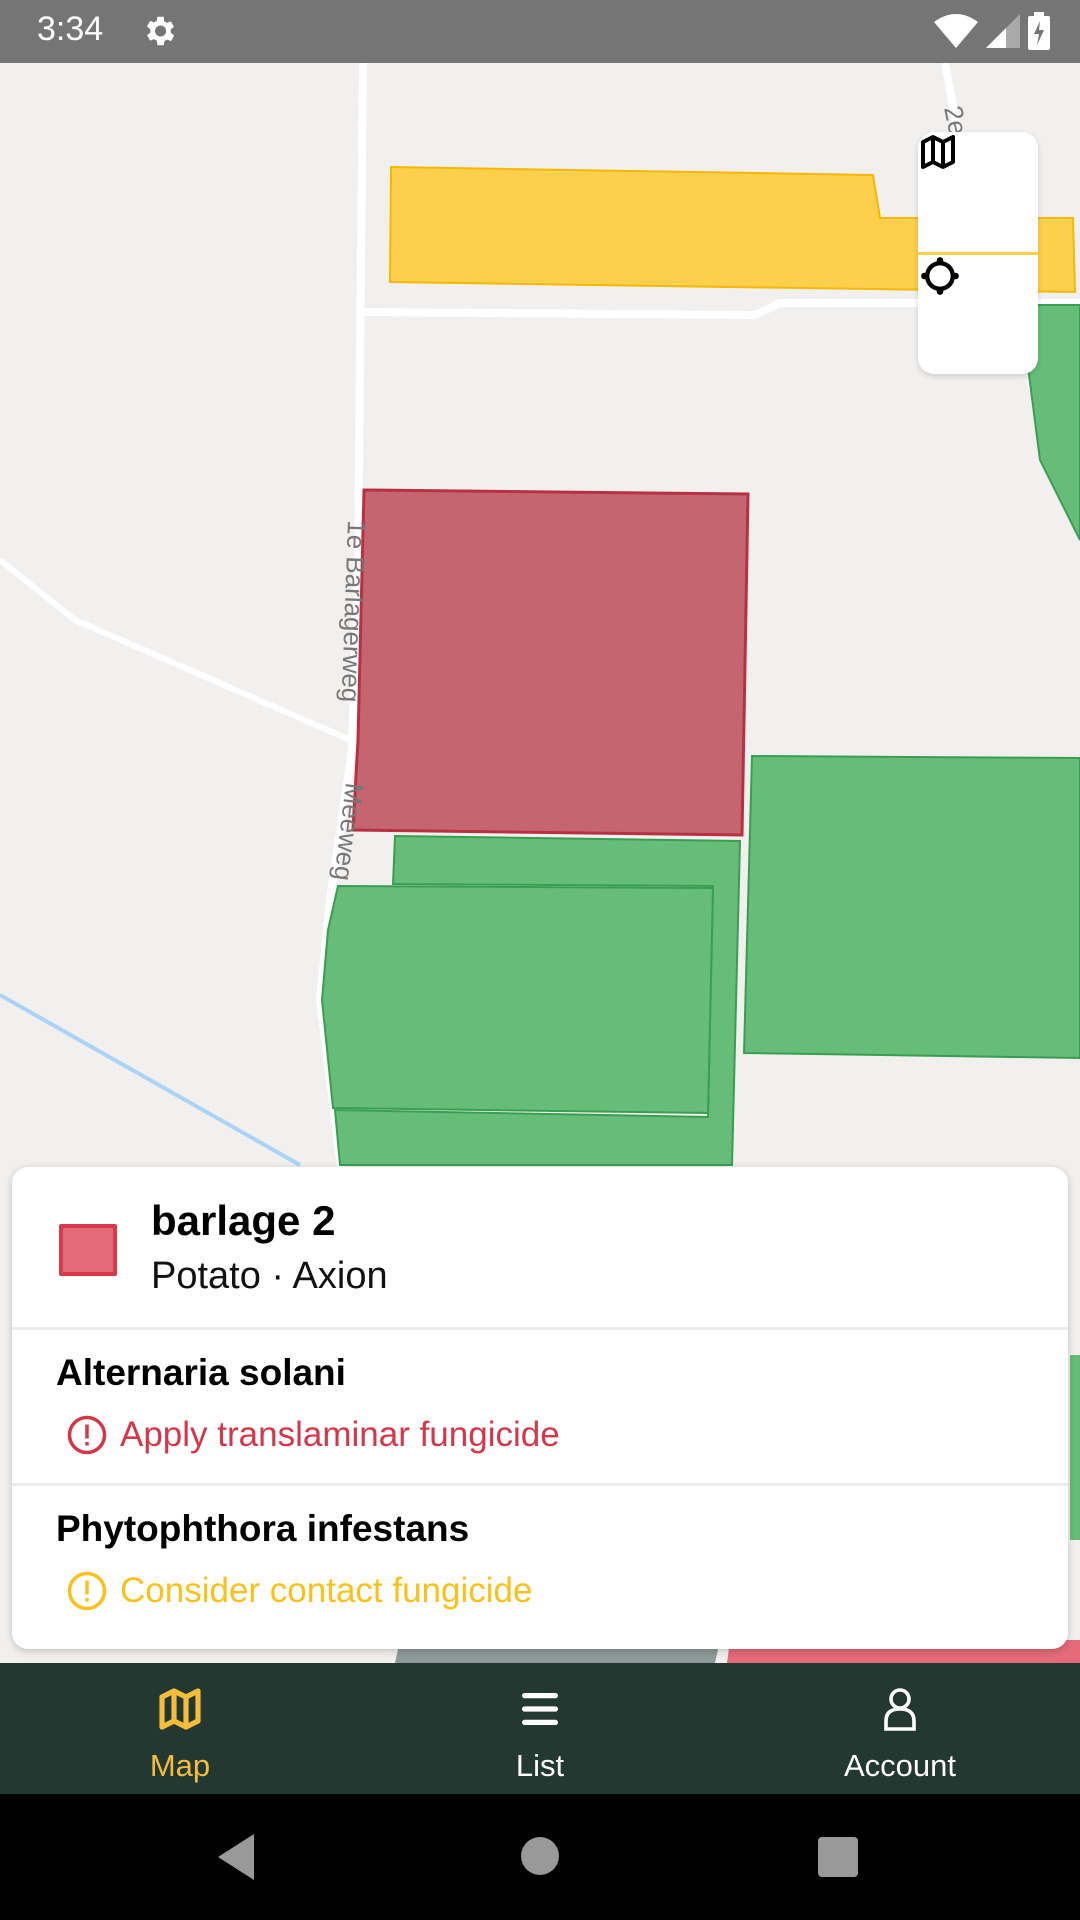 The width and height of the screenshot is (1080, 1920). Describe the element at coordinates (201, 1372) in the screenshot. I see `disease-name: Alternaria solani` at that location.